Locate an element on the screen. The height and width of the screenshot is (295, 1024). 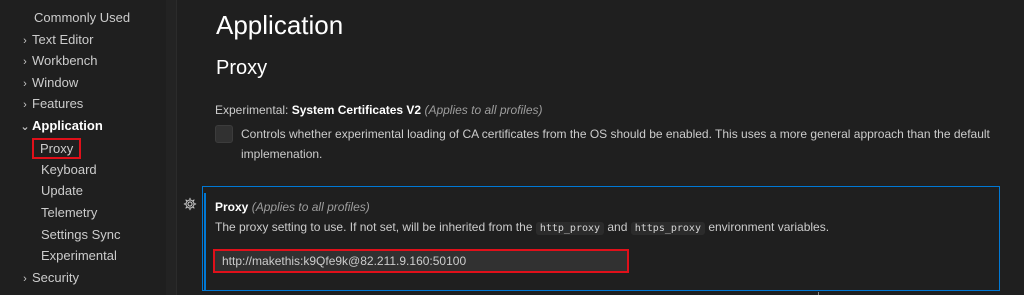
toc-item-label: Proxy is located at coordinates (57, 148).